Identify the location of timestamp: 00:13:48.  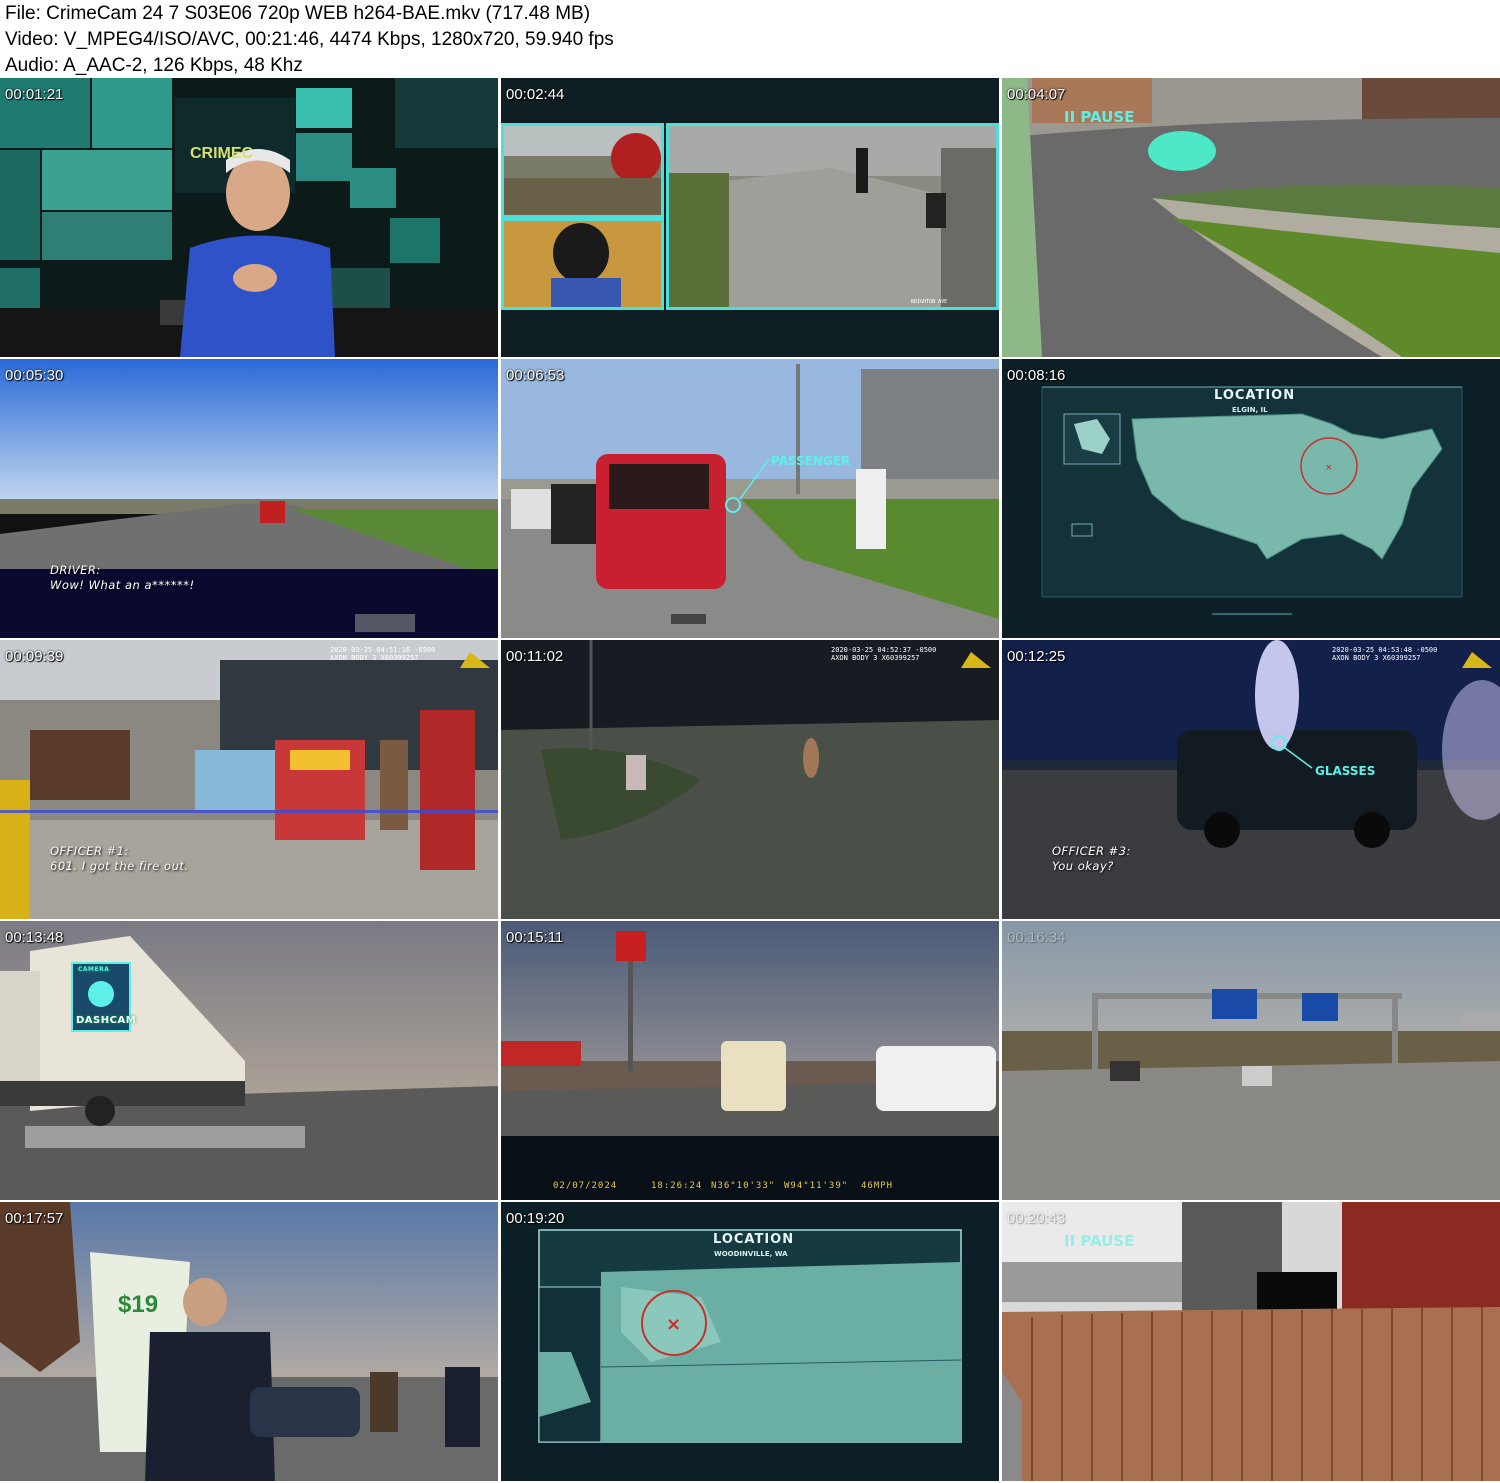
(34, 937).